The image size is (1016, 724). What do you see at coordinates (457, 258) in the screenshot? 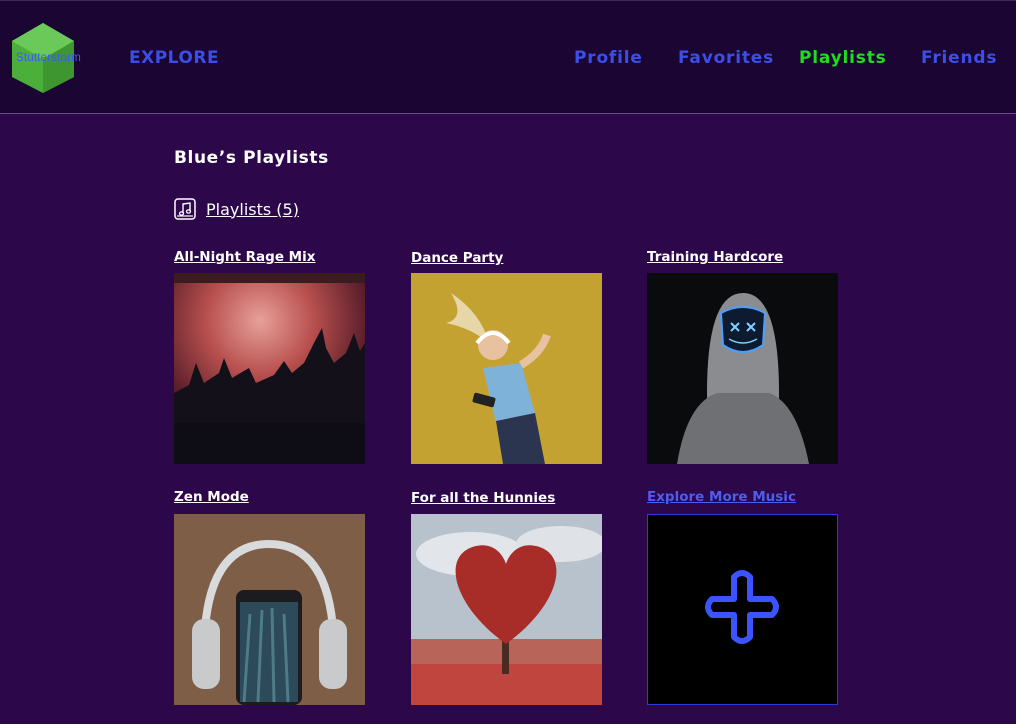
I see `playlist-label: Dance Party` at bounding box center [457, 258].